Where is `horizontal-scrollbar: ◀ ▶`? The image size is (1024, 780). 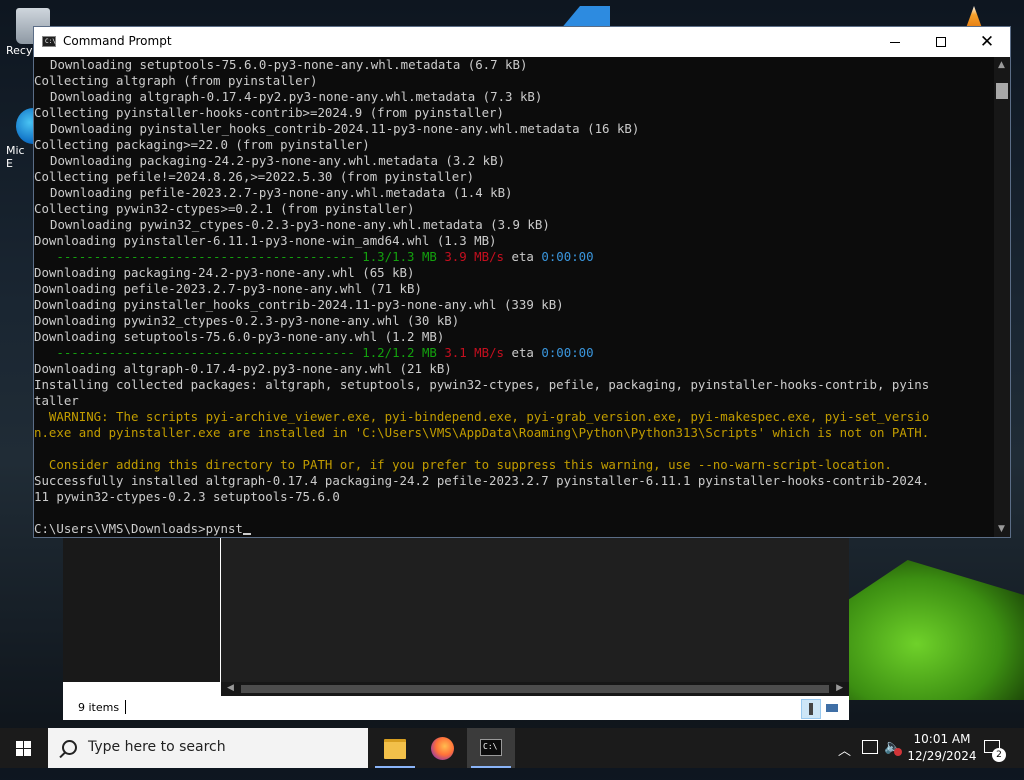 horizontal-scrollbar: ◀ ▶ is located at coordinates (535, 689).